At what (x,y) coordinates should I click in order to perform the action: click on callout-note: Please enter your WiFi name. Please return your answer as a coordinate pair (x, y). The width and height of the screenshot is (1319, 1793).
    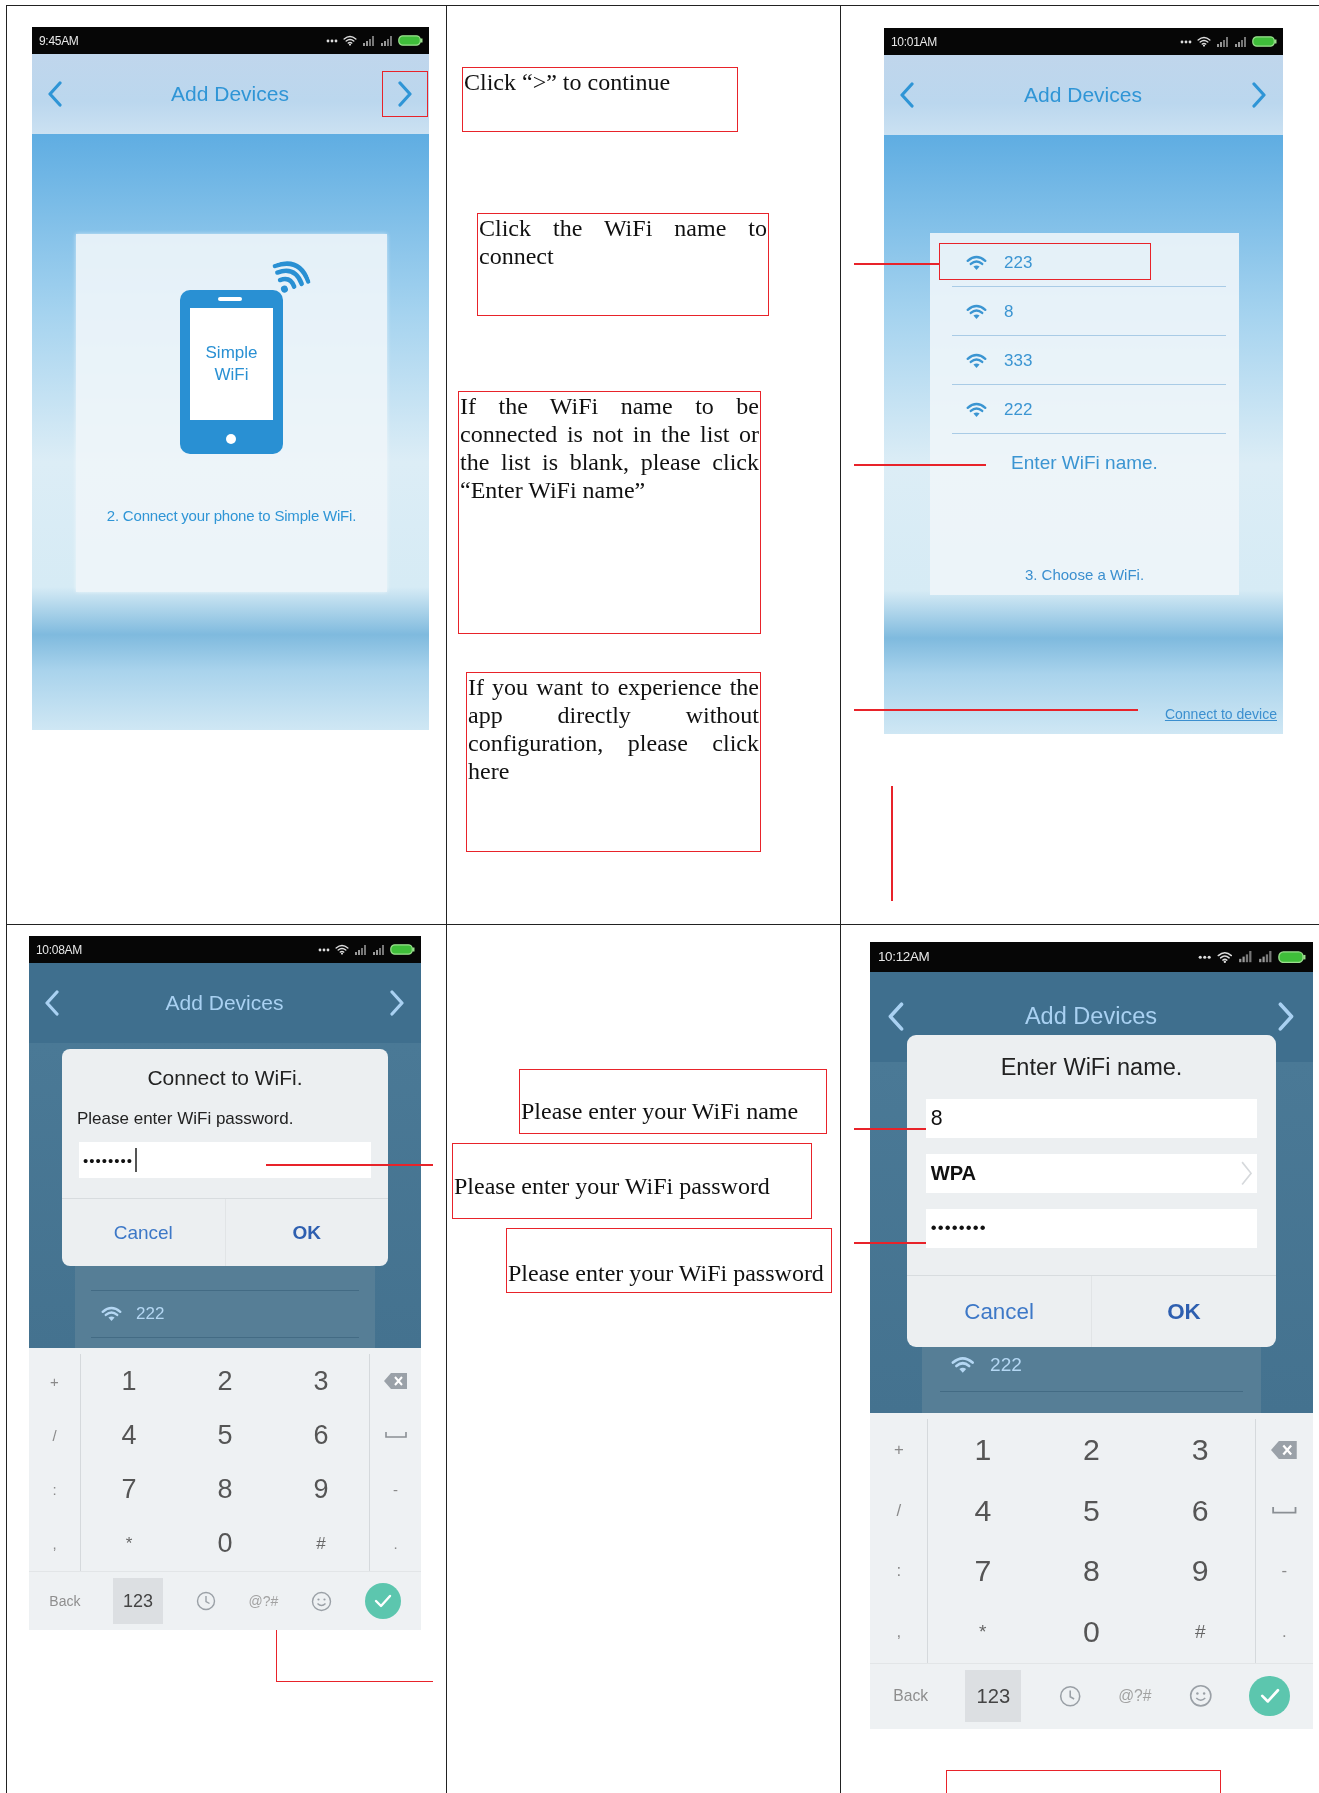
    Looking at the image, I should click on (673, 1101).